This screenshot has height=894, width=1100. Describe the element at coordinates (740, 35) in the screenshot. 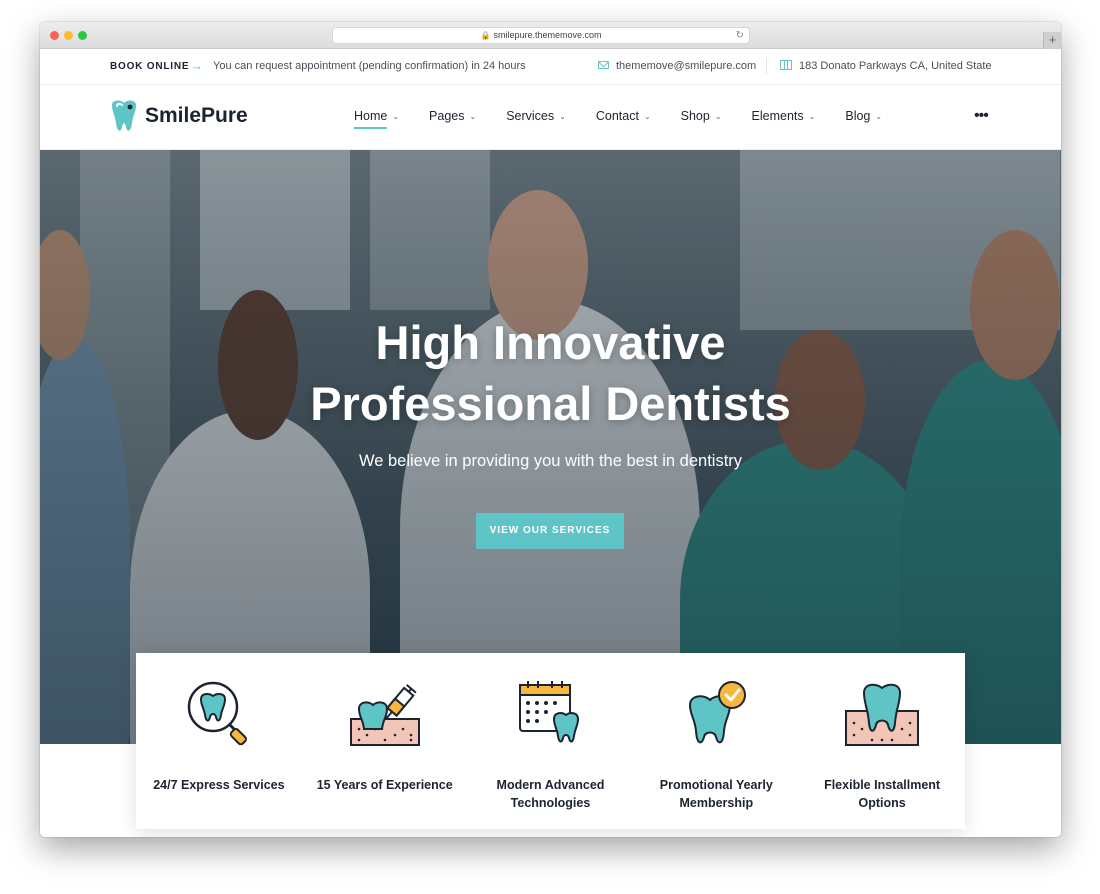

I see `reload-icon: ↻` at that location.